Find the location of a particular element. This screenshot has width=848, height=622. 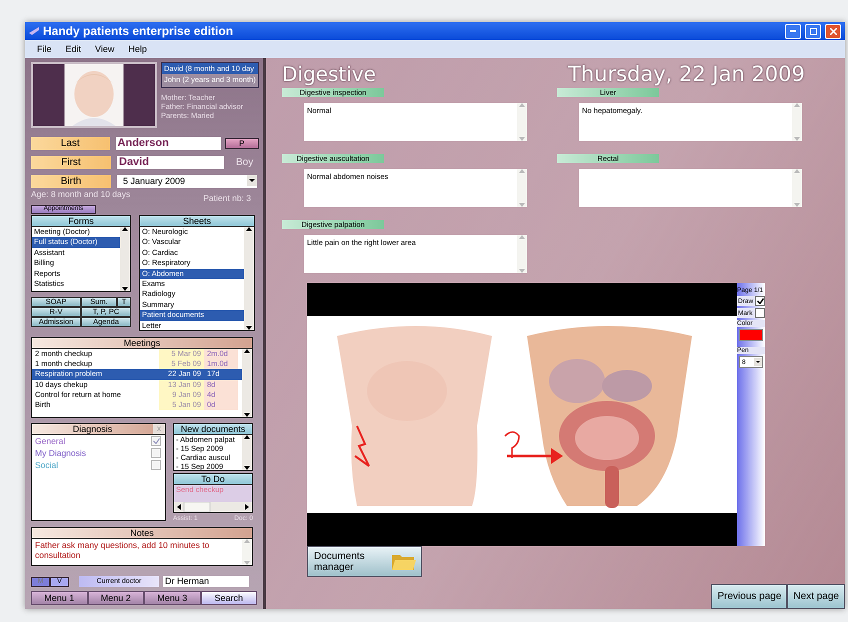

menu-item: Edit is located at coordinates (74, 49).